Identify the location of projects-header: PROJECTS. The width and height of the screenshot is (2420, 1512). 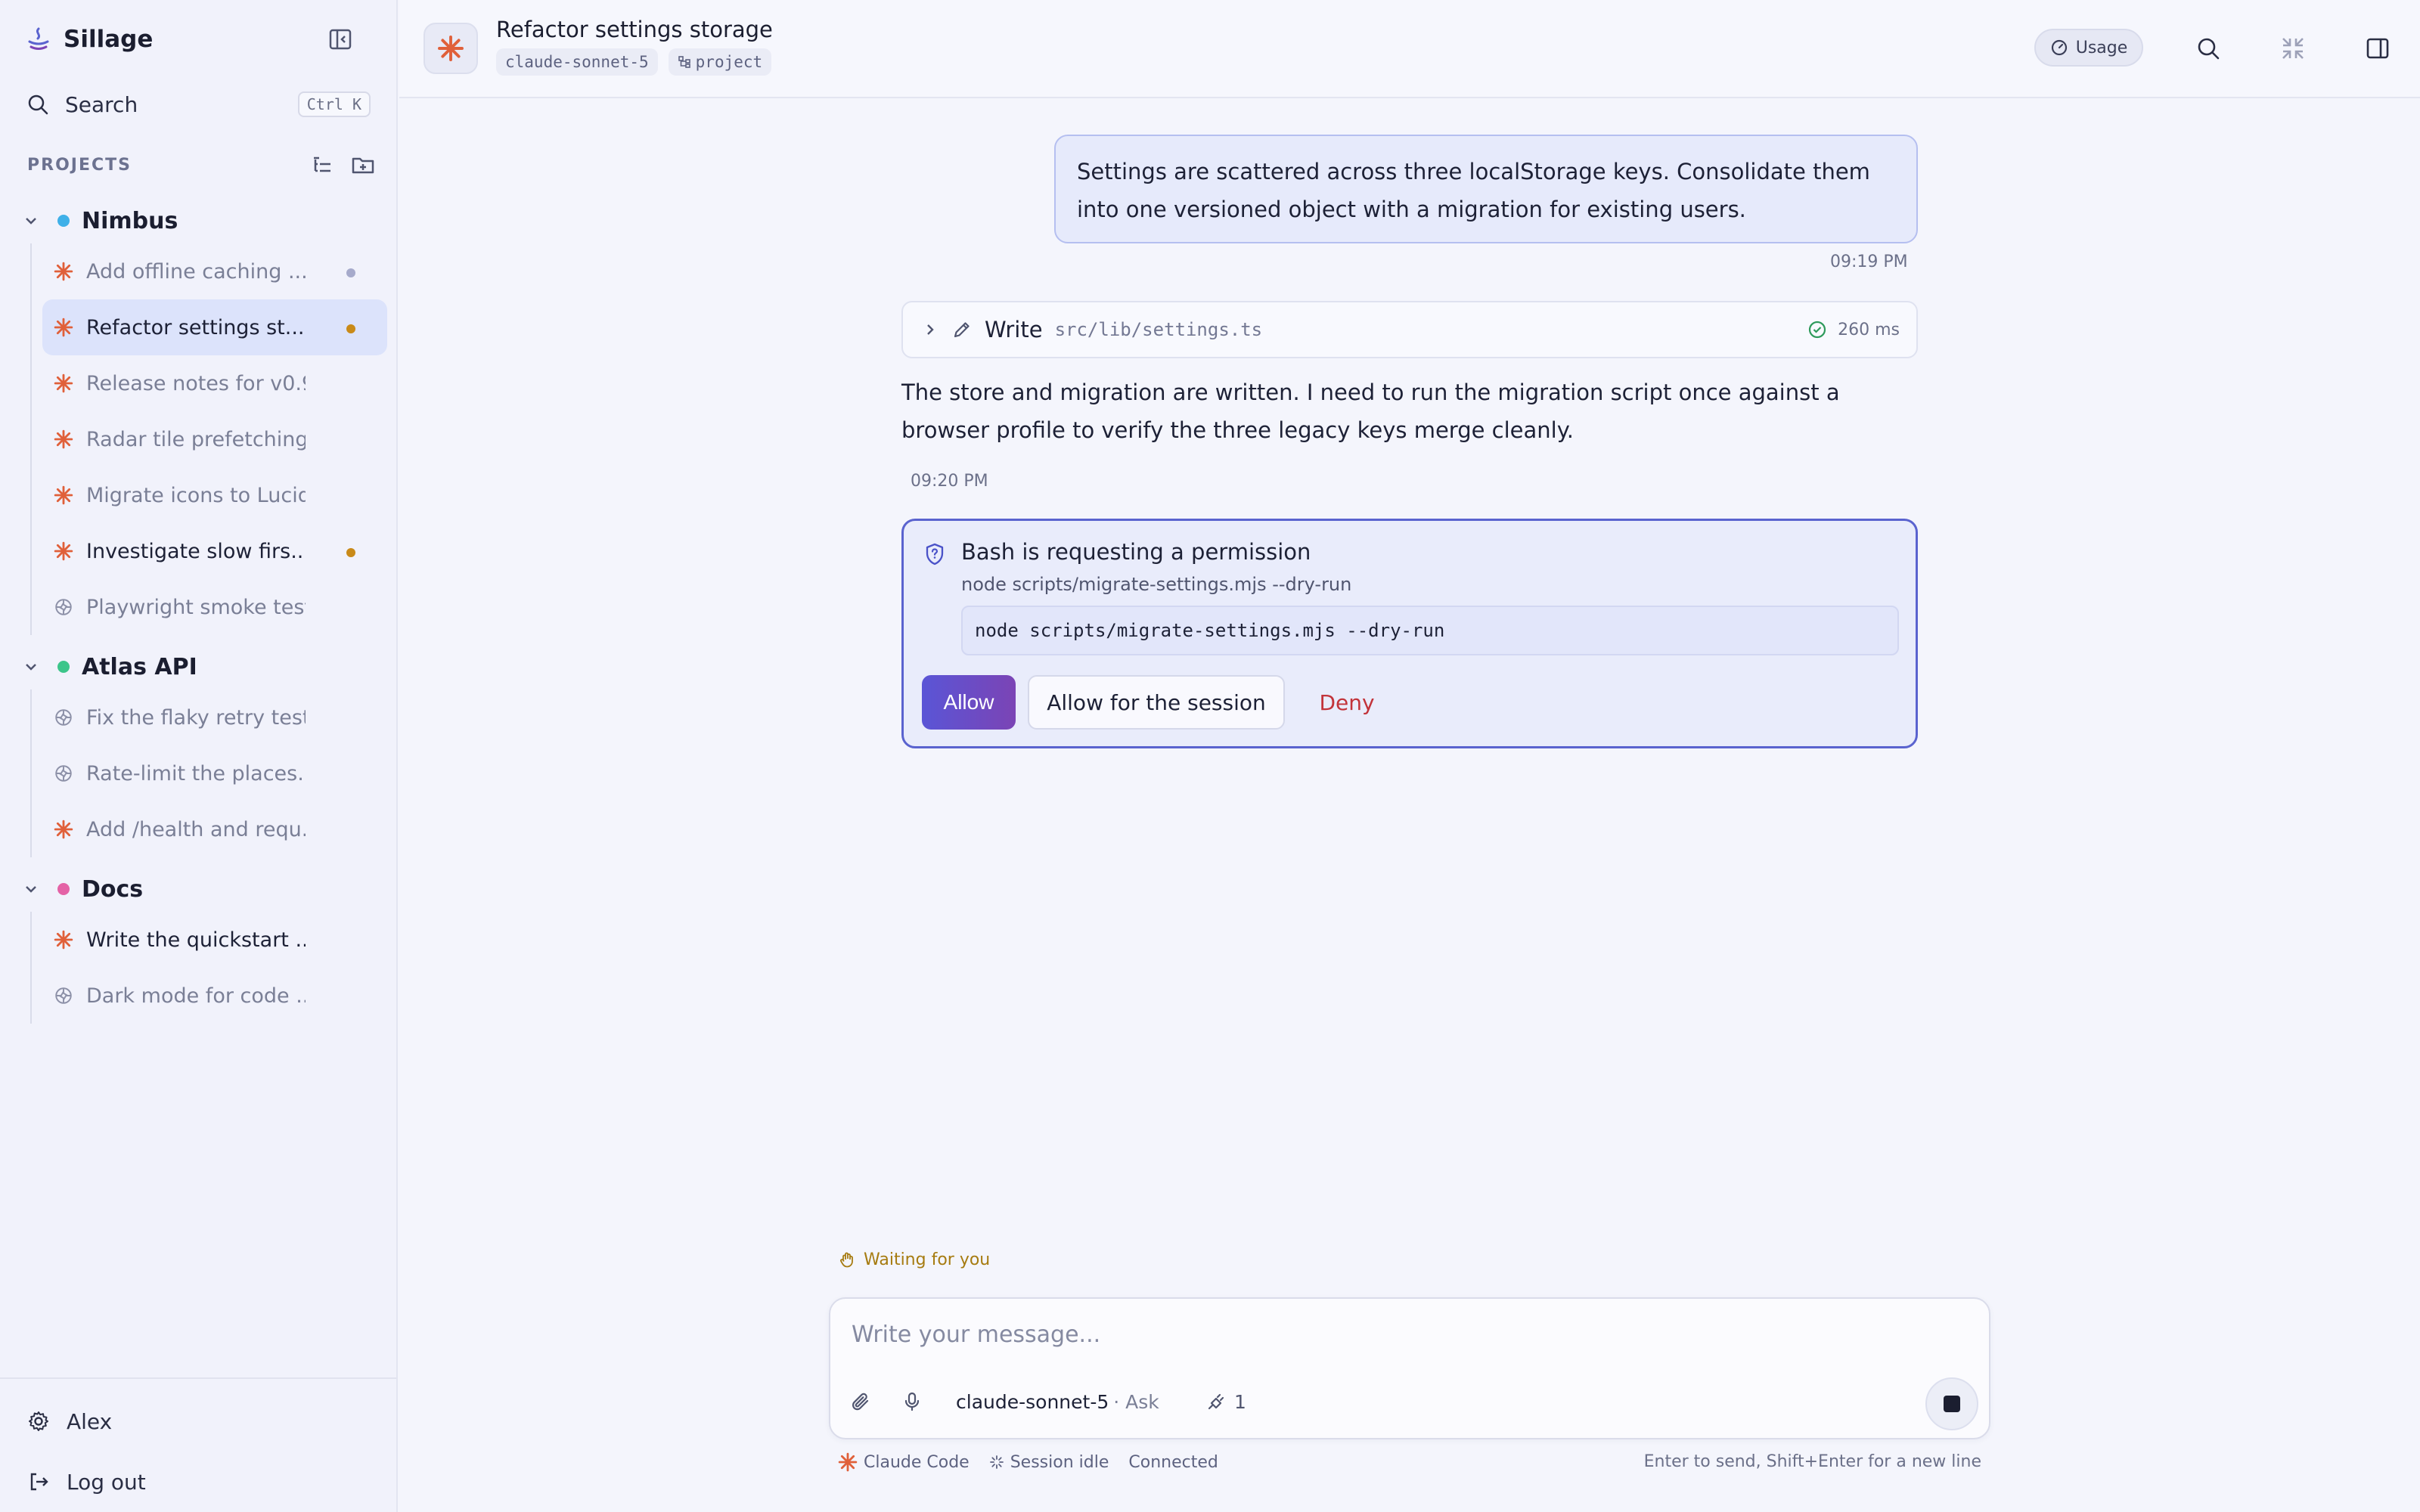
(201, 165).